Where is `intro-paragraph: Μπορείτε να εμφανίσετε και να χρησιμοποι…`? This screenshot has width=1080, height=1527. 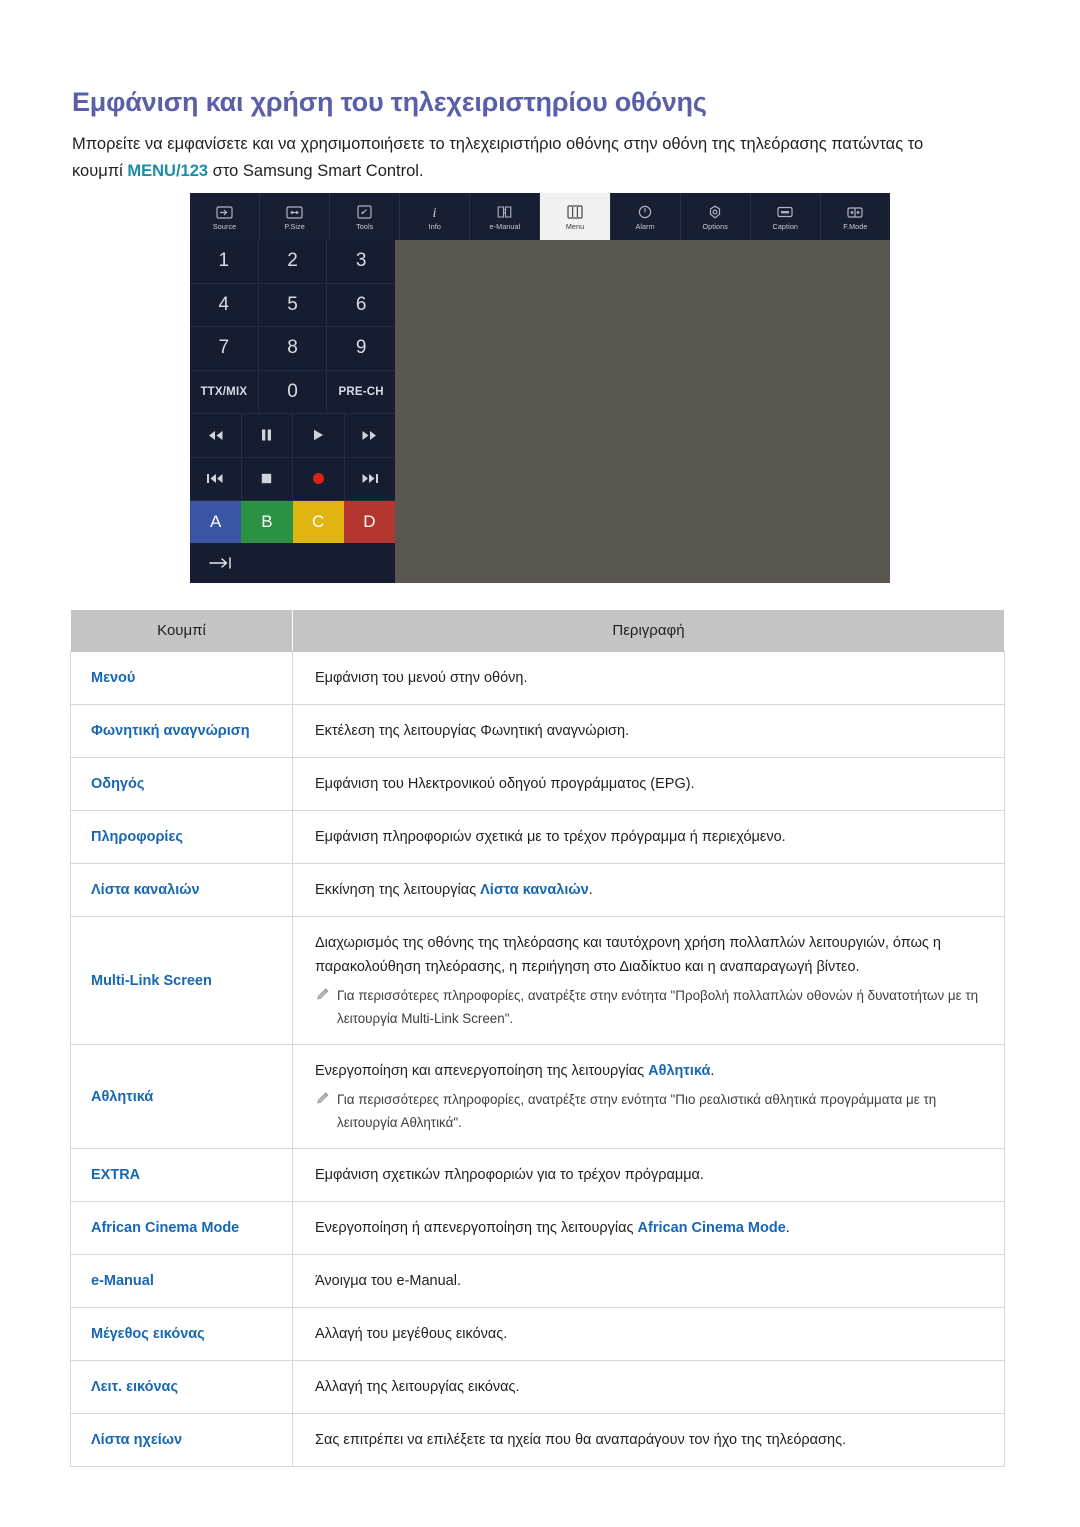 intro-paragraph: Μπορείτε να εμφανίσετε και να χρησιμοποι… is located at coordinates (517, 158).